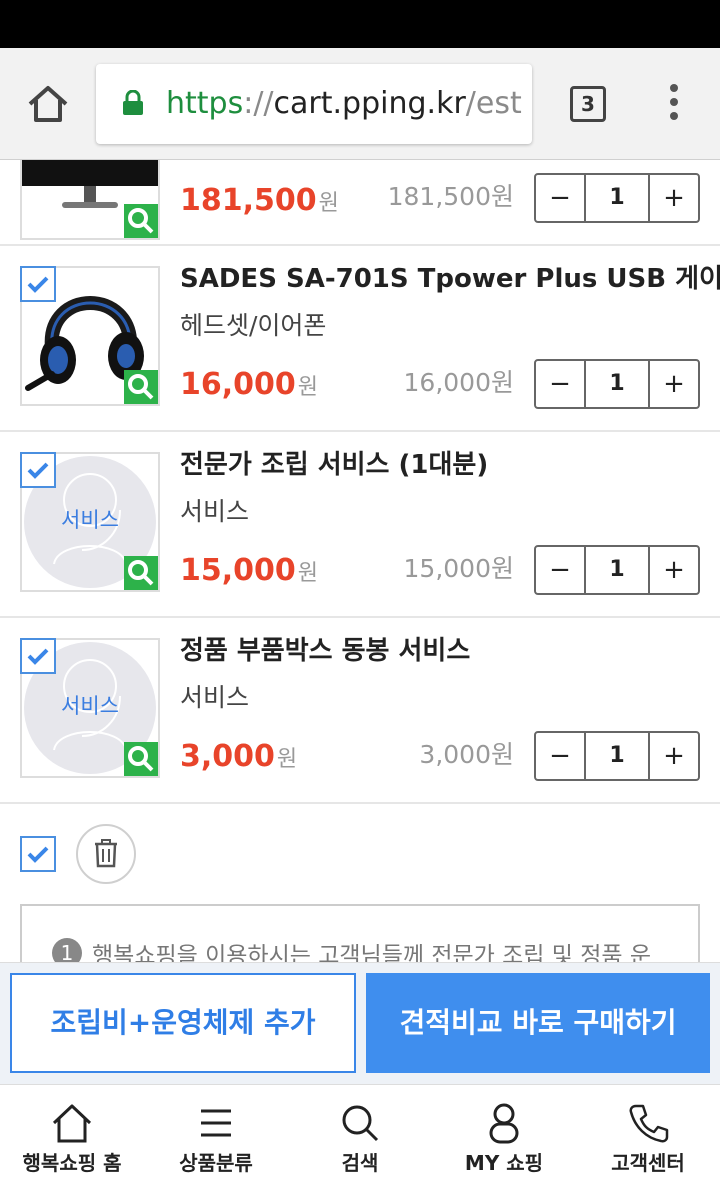 Image resolution: width=720 pixels, height=1193 pixels. I want to click on nav-home-label: 행복쇼핑 홈, so click(72, 1163).